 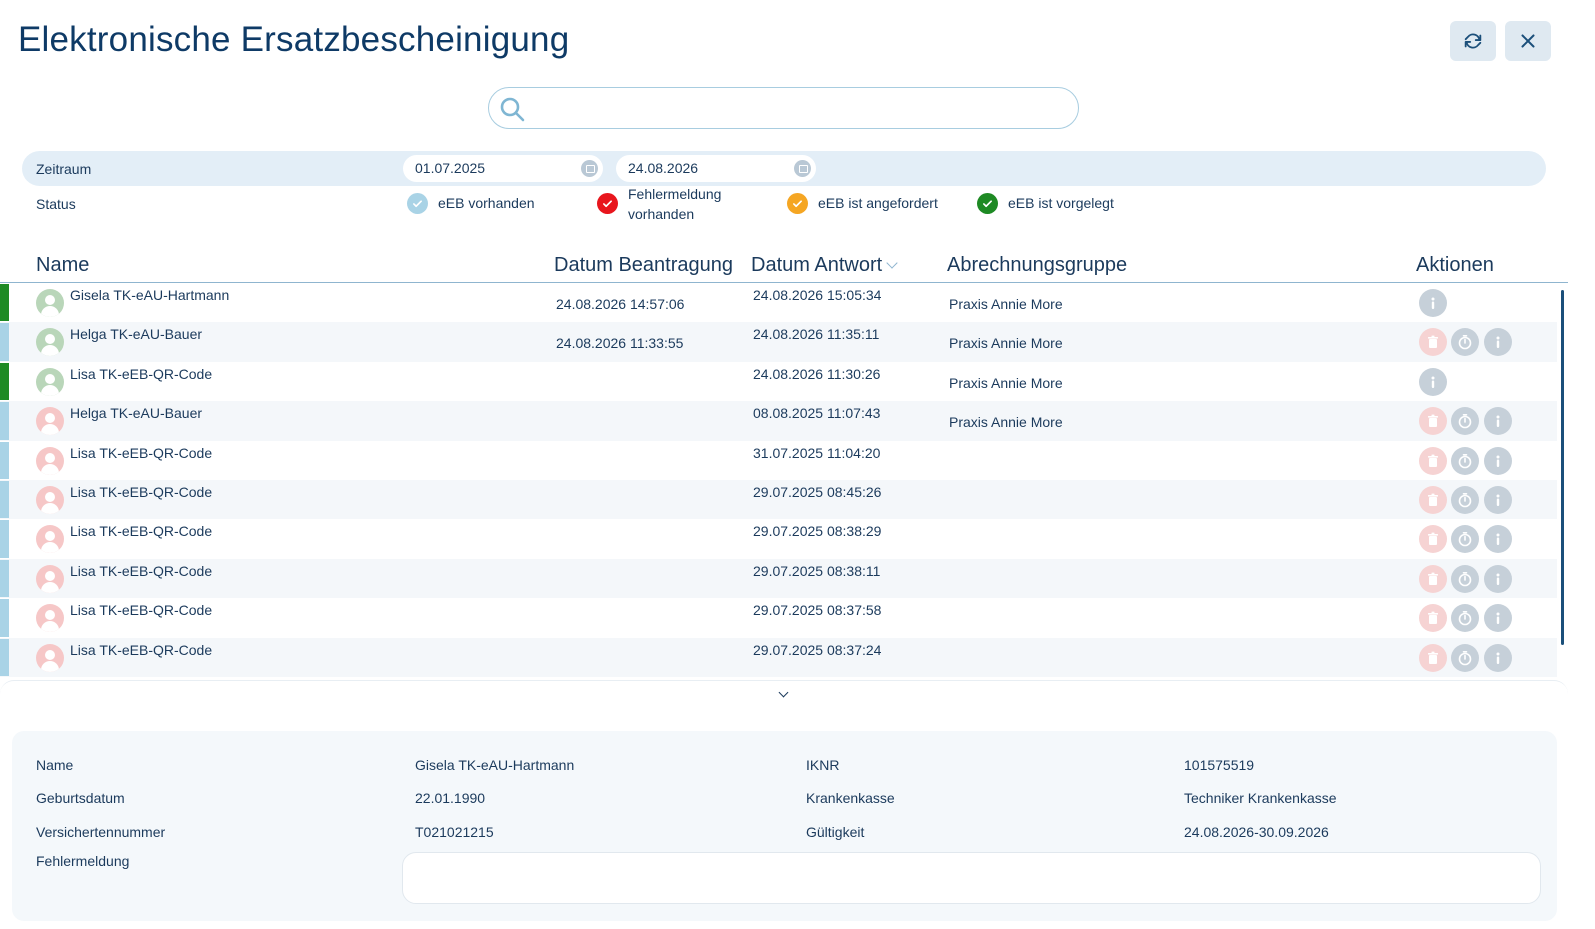 What do you see at coordinates (784, 695) in the screenshot?
I see `collapse-chevron-icon` at bounding box center [784, 695].